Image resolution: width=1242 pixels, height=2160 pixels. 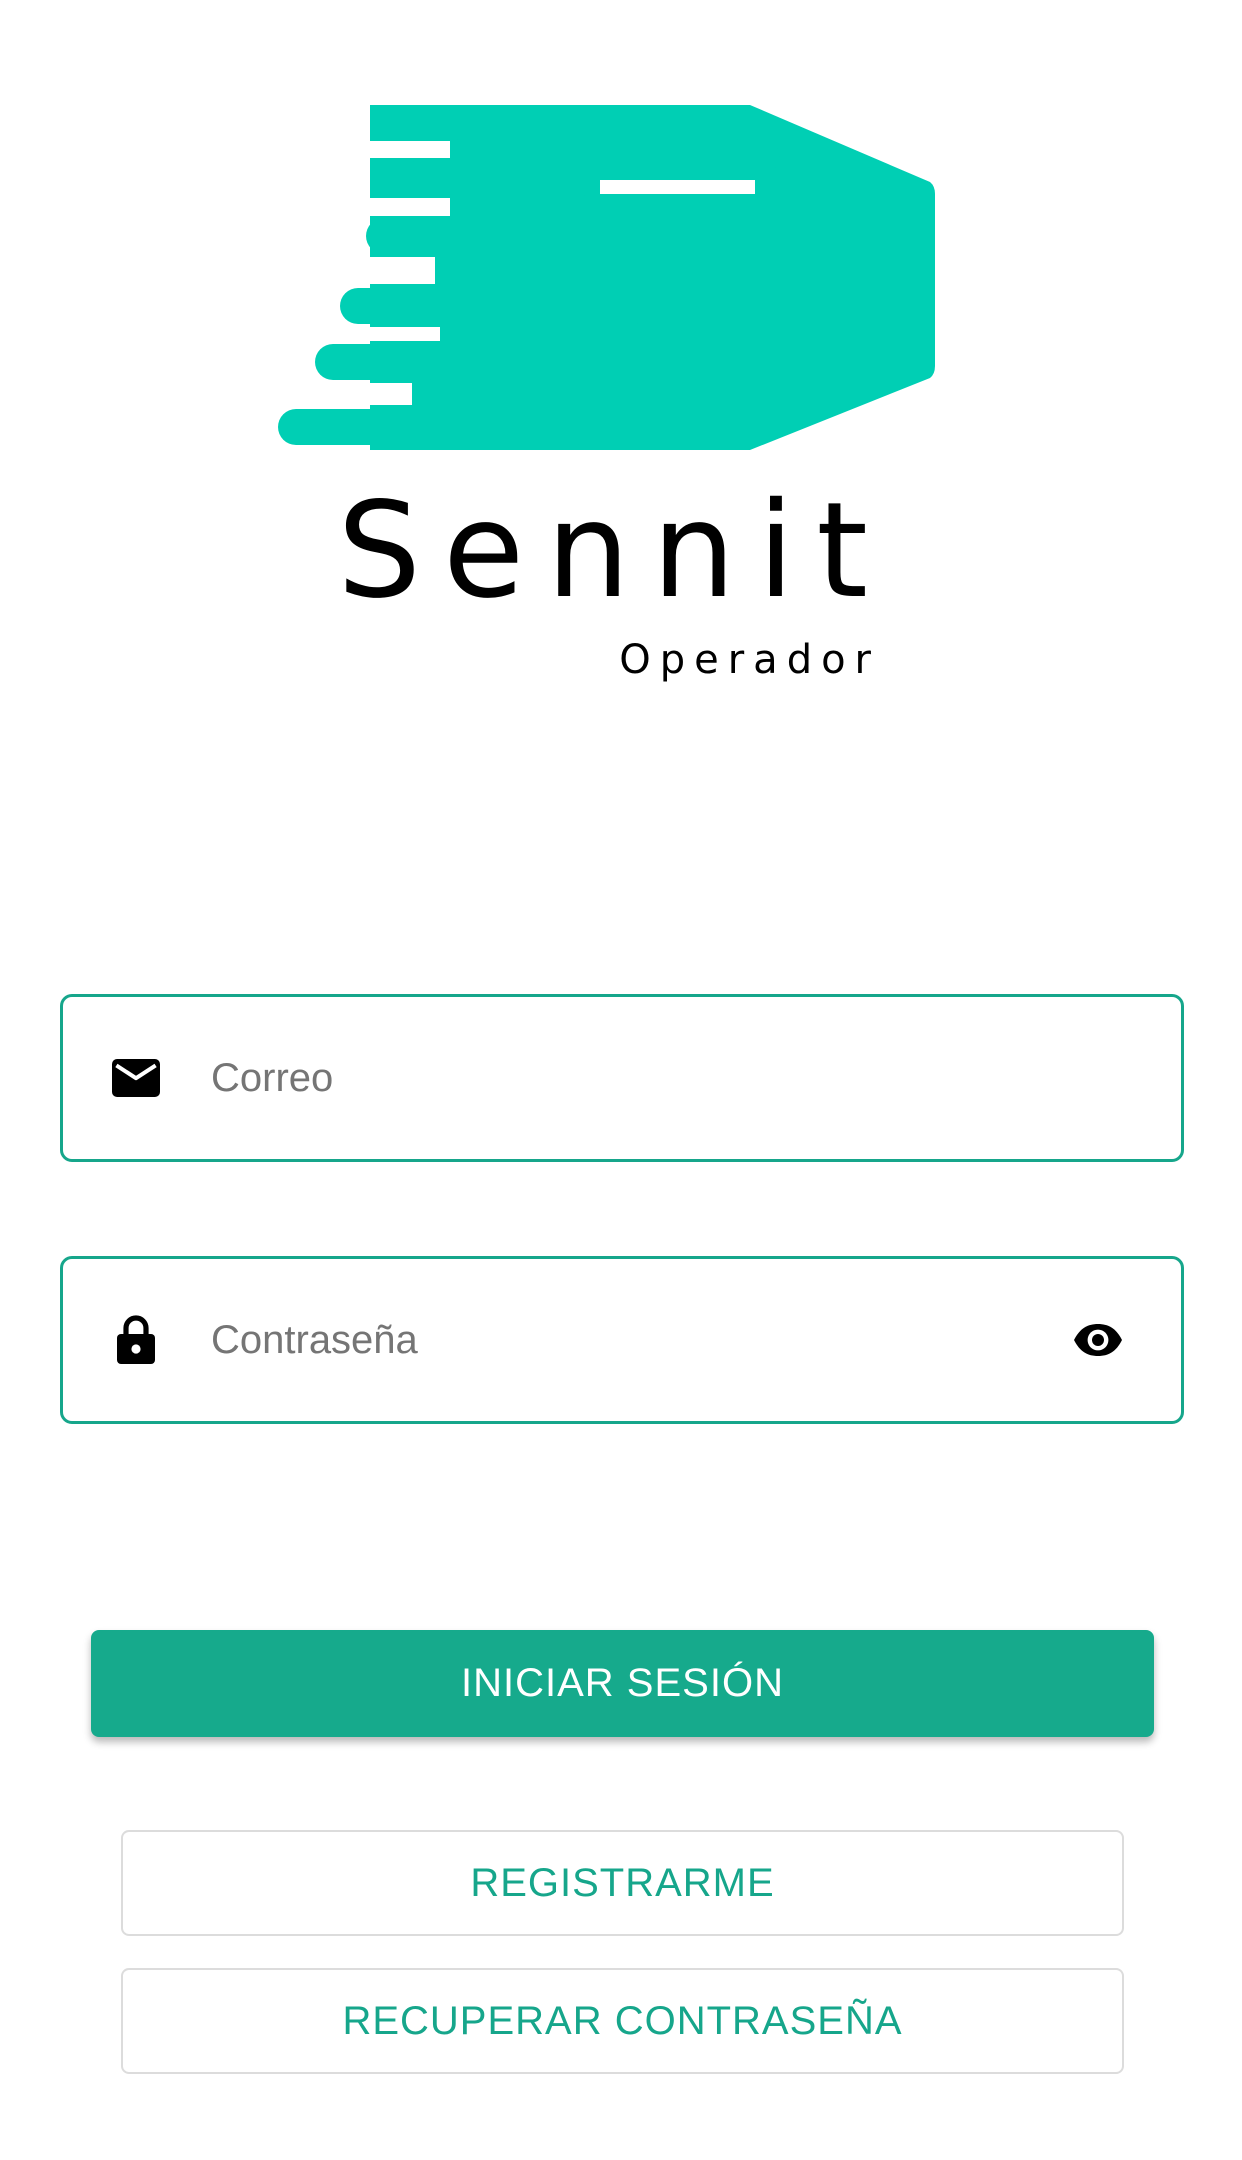 What do you see at coordinates (1098, 1340) in the screenshot?
I see `eye-icon` at bounding box center [1098, 1340].